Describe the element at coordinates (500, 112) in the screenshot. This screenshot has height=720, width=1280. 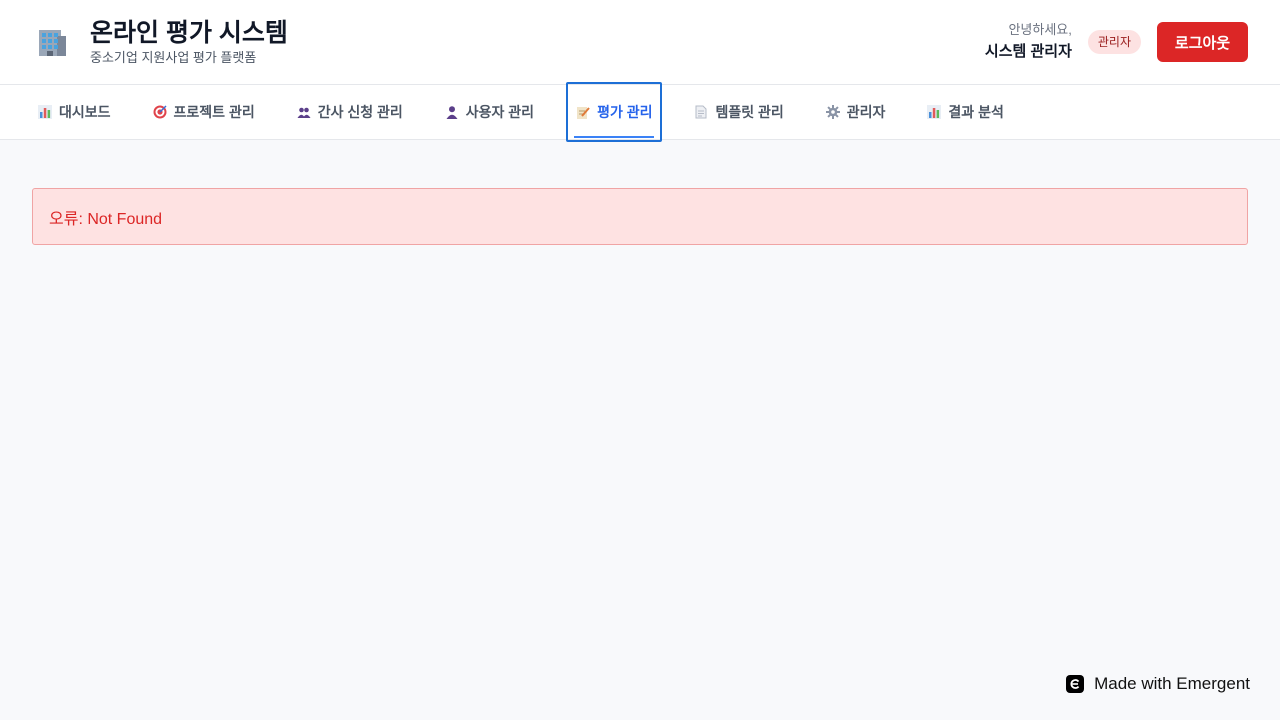
I see `nav-label-users: 사용자 관리` at that location.